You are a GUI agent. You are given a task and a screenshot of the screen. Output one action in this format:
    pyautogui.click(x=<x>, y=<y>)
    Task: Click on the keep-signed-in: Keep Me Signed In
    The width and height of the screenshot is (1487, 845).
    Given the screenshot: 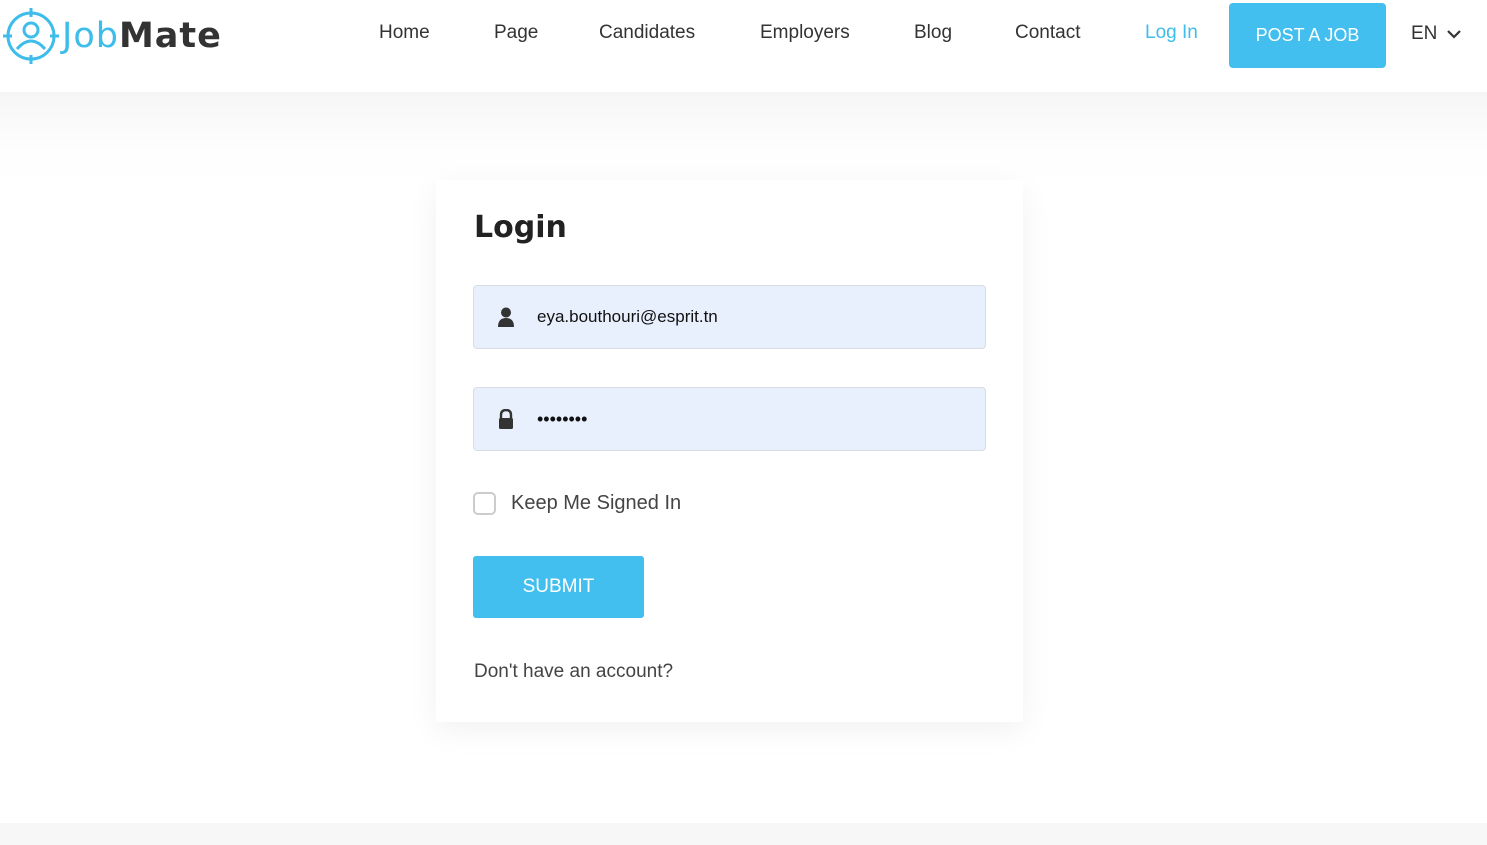 What is the action you would take?
    pyautogui.click(x=577, y=503)
    